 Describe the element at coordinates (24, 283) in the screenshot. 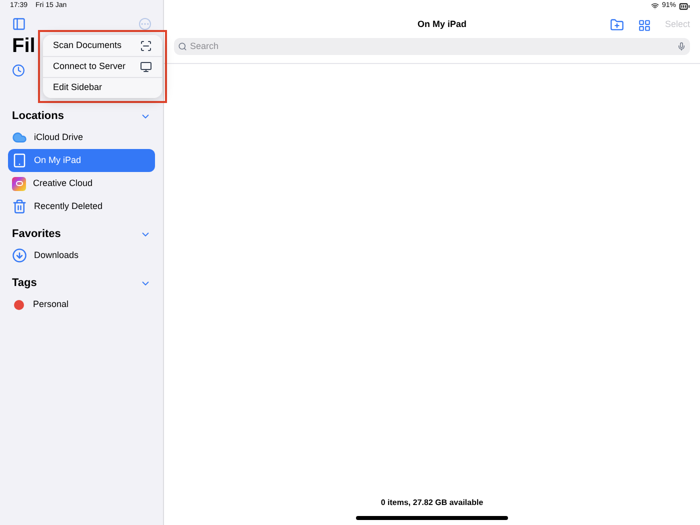

I see `section-title: Tags` at that location.